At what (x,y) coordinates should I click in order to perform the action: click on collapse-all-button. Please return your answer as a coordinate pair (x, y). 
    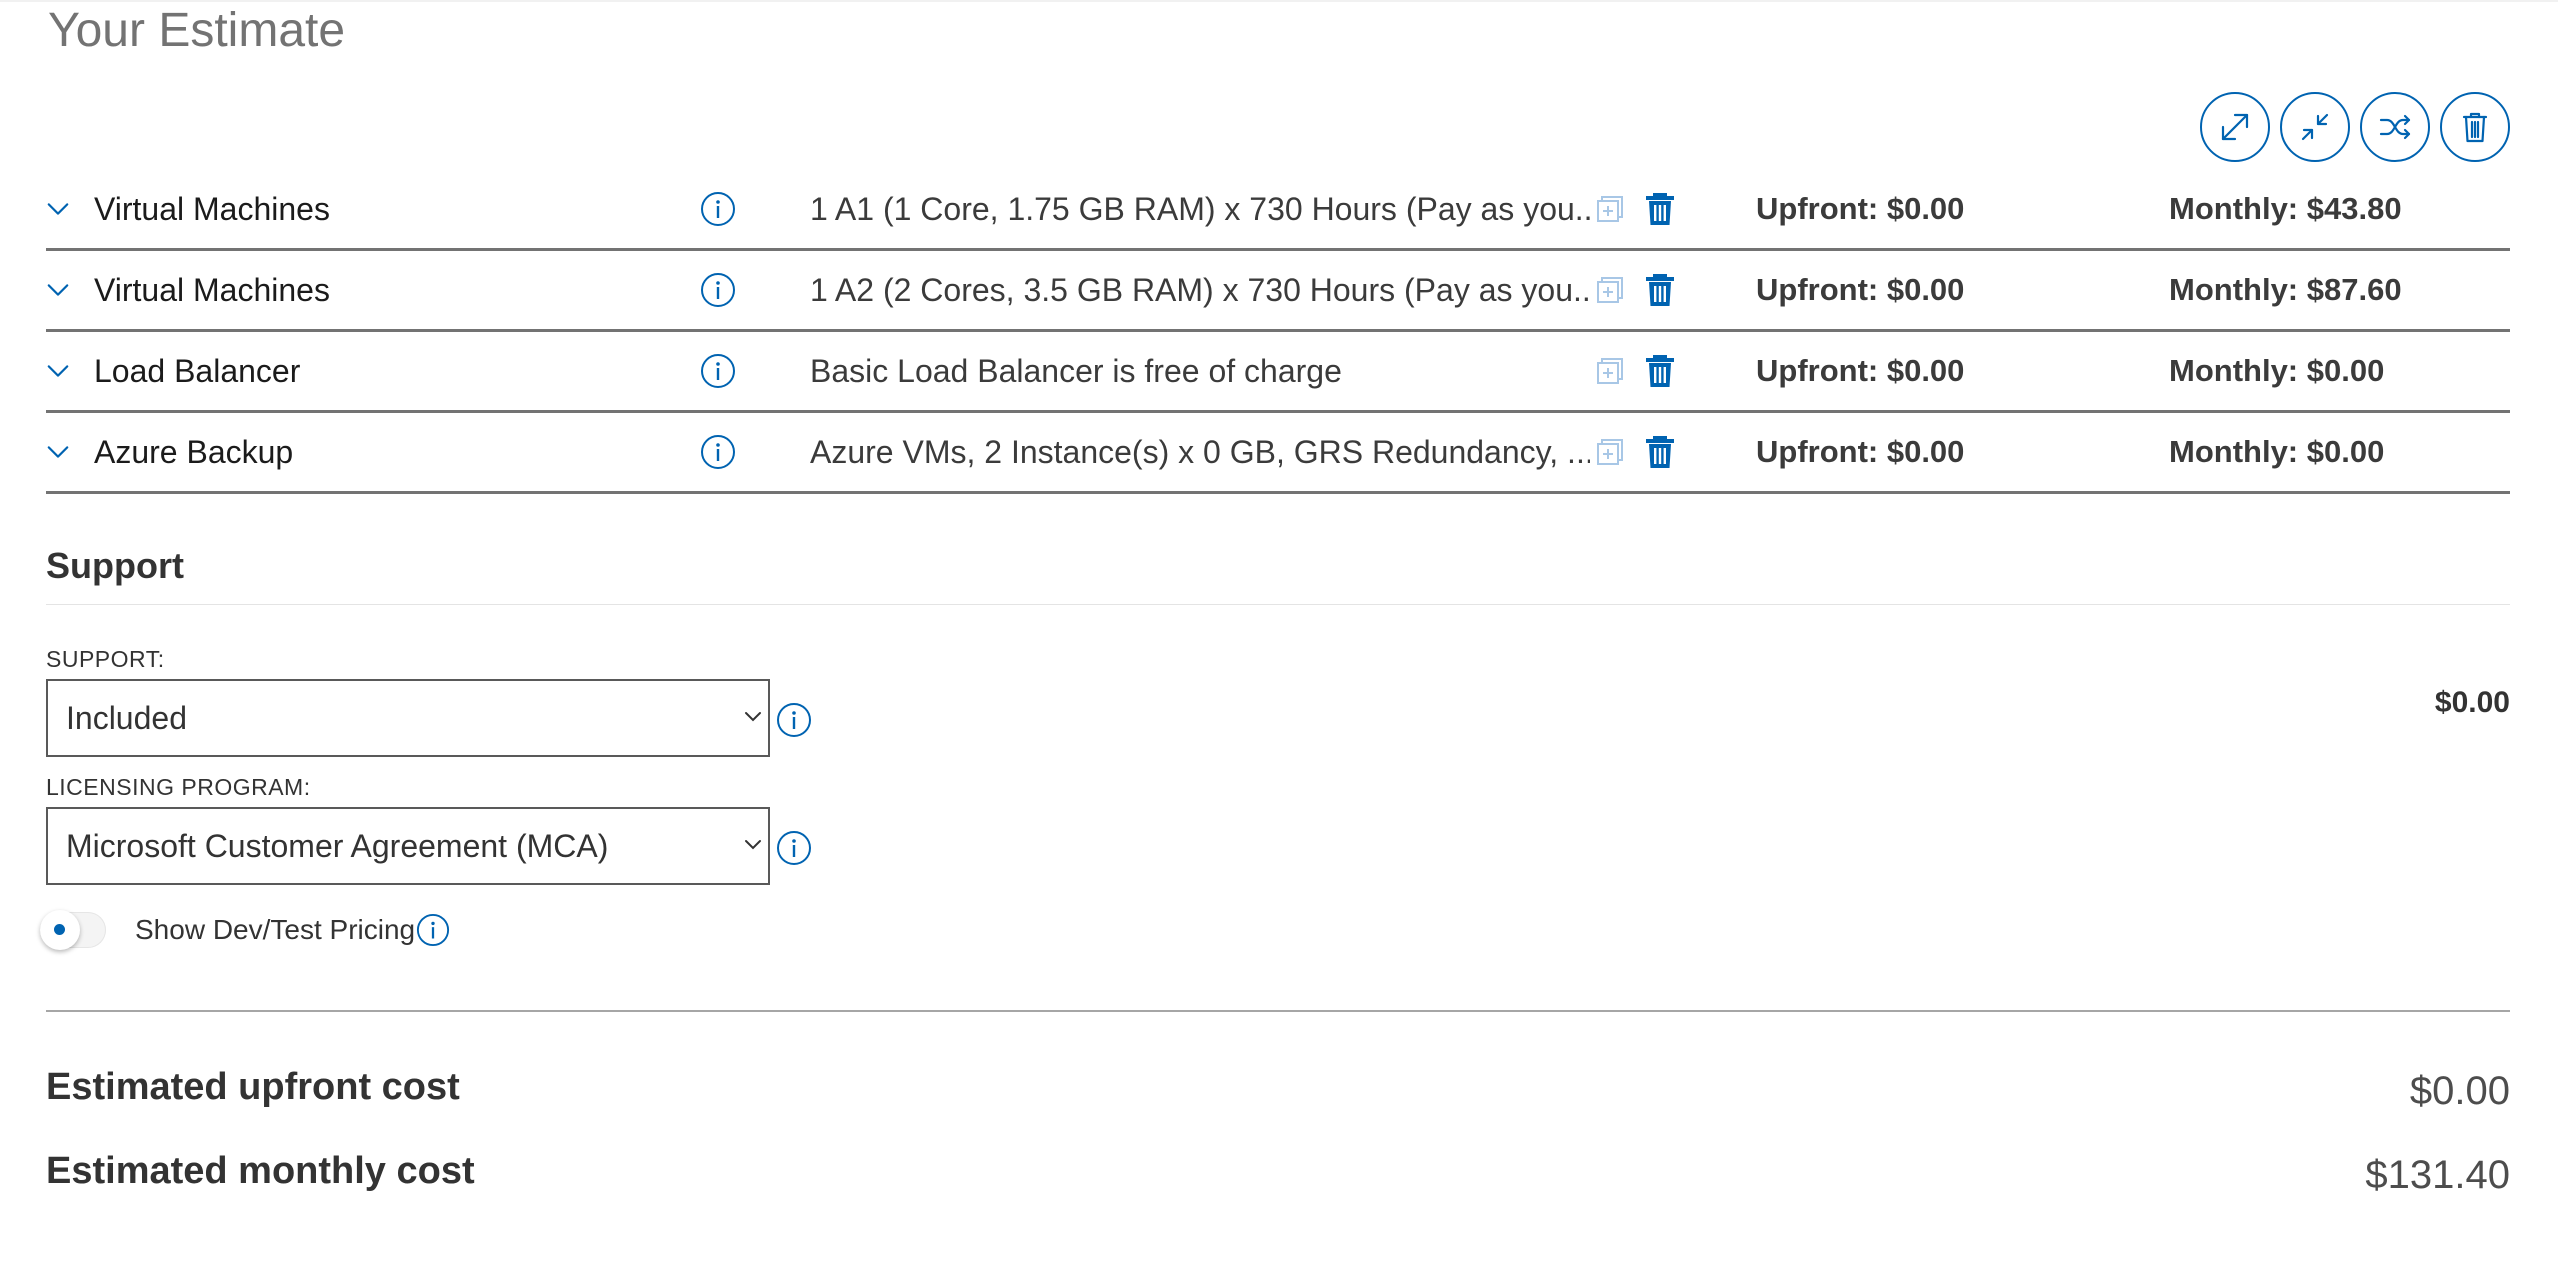
    Looking at the image, I should click on (2315, 127).